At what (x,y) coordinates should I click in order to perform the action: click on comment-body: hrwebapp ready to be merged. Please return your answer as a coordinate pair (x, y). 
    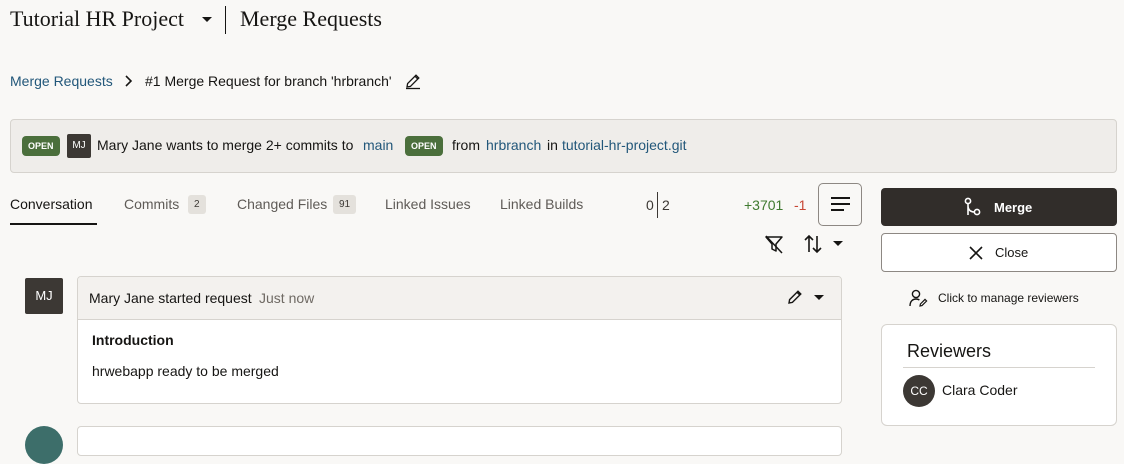
    Looking at the image, I should click on (185, 371).